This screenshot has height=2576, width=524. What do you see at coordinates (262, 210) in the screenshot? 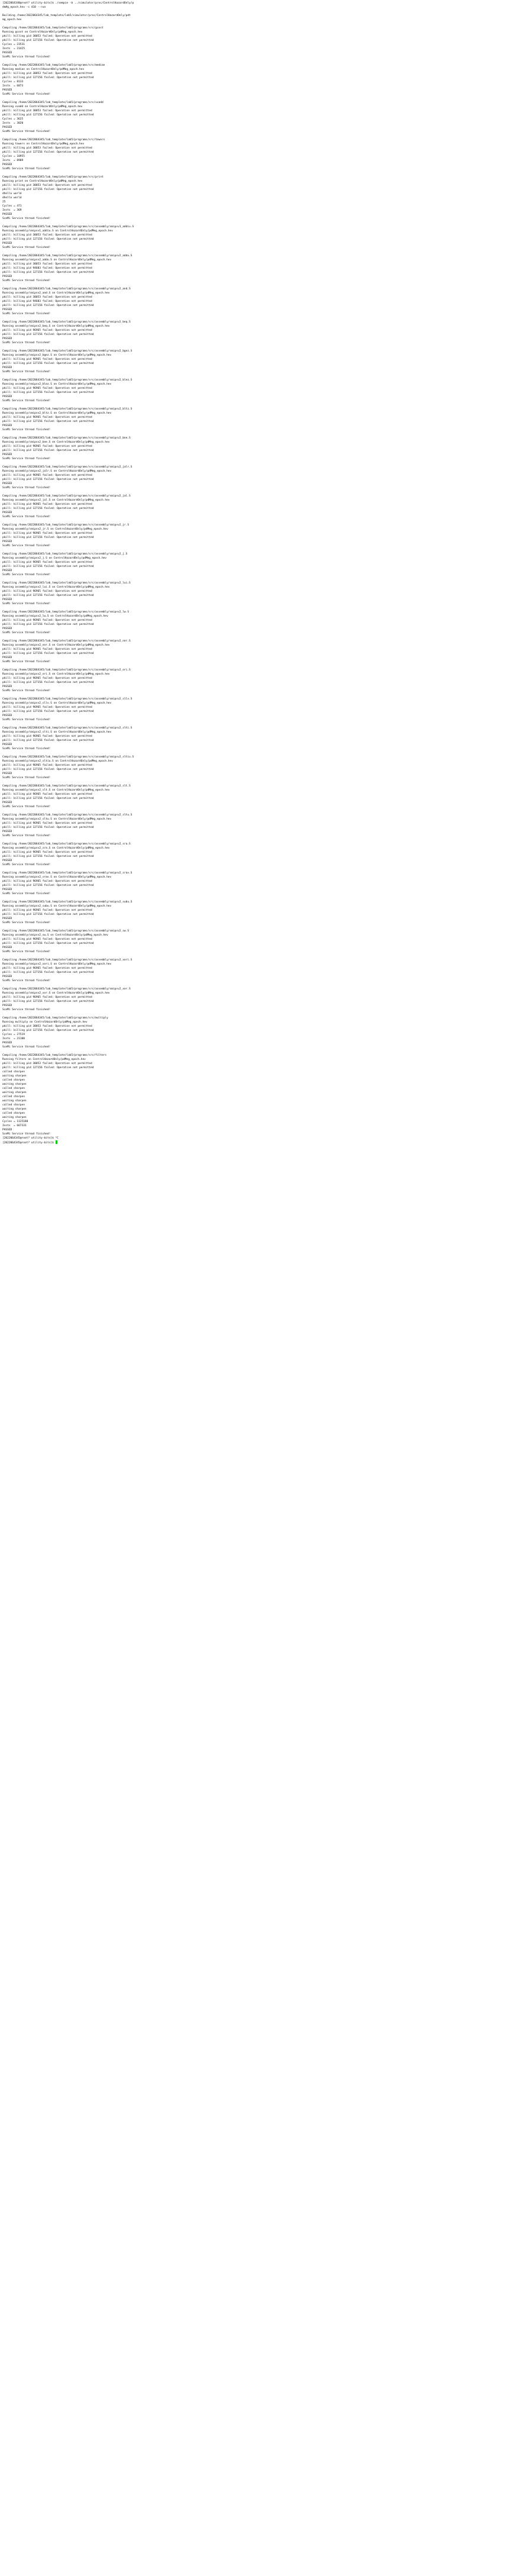
I see `terminal-line: Insts = 369` at bounding box center [262, 210].